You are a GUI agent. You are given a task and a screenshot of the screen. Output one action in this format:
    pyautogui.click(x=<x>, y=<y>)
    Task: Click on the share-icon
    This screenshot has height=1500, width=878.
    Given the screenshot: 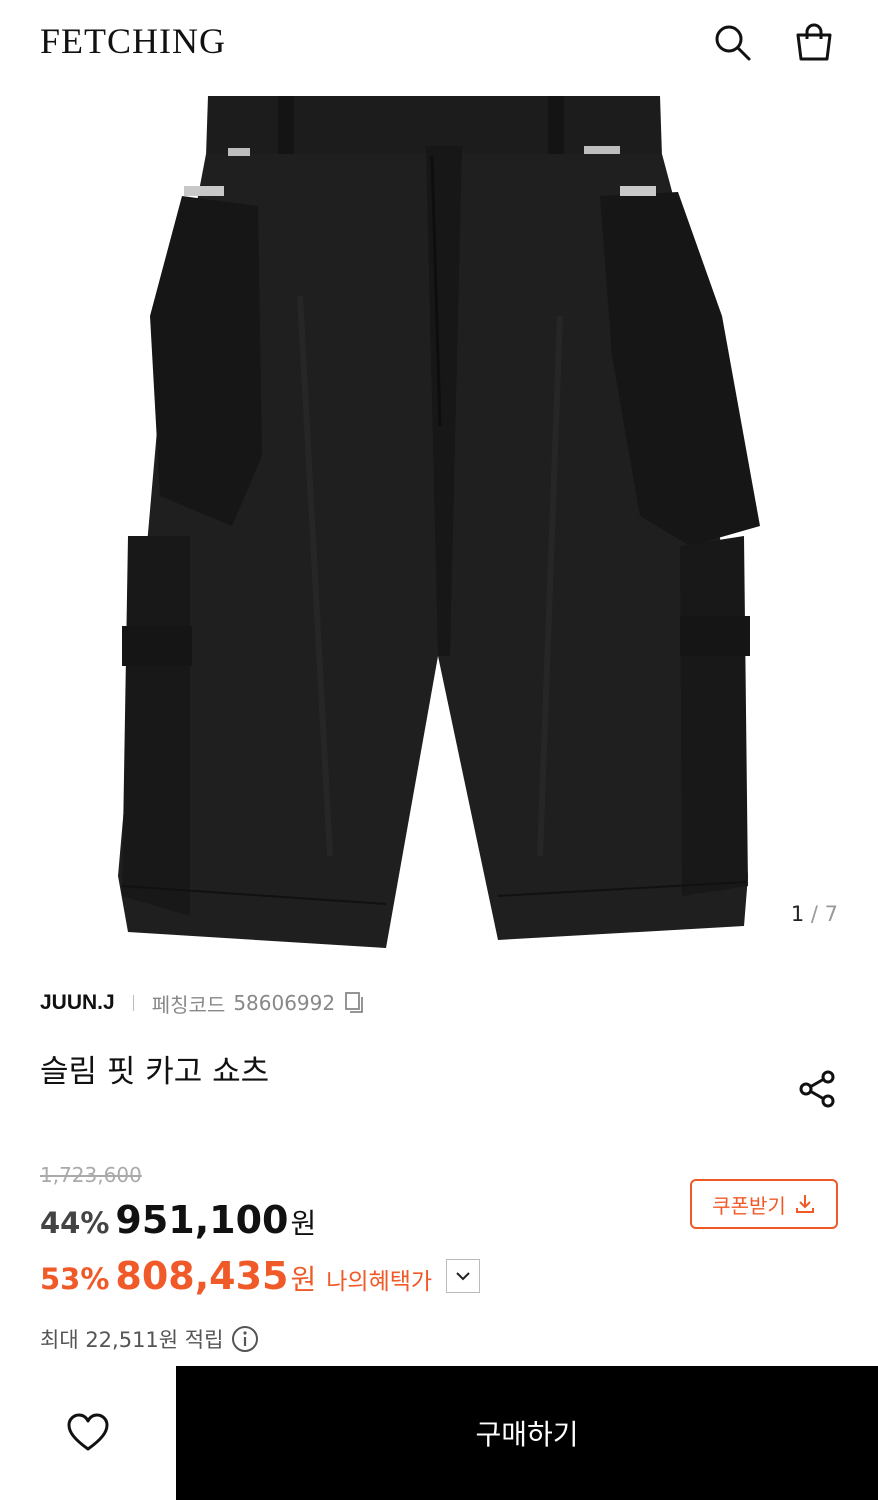 What is the action you would take?
    pyautogui.click(x=817, y=1089)
    